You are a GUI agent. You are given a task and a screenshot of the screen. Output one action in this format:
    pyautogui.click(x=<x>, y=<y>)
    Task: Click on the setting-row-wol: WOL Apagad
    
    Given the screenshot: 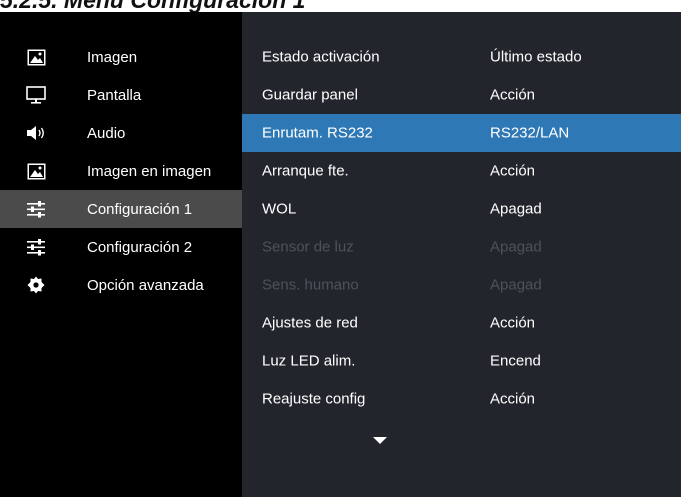 What is the action you would take?
    pyautogui.click(x=461, y=209)
    